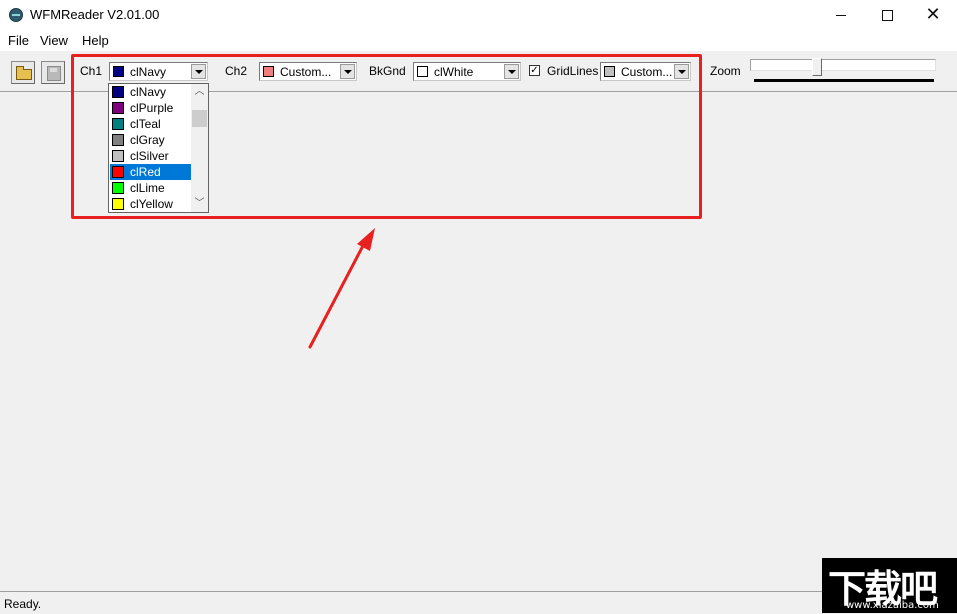 The height and width of the screenshot is (614, 957). What do you see at coordinates (892, 605) in the screenshot?
I see `watermark-url-text: www.xiazaiba.com` at bounding box center [892, 605].